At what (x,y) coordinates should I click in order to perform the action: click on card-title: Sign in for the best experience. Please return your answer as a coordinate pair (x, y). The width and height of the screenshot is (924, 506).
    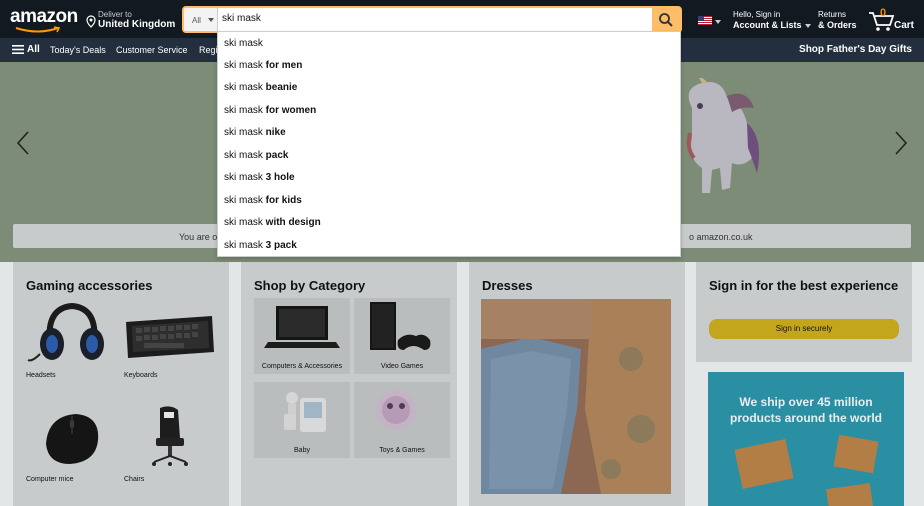
    Looking at the image, I should click on (804, 285).